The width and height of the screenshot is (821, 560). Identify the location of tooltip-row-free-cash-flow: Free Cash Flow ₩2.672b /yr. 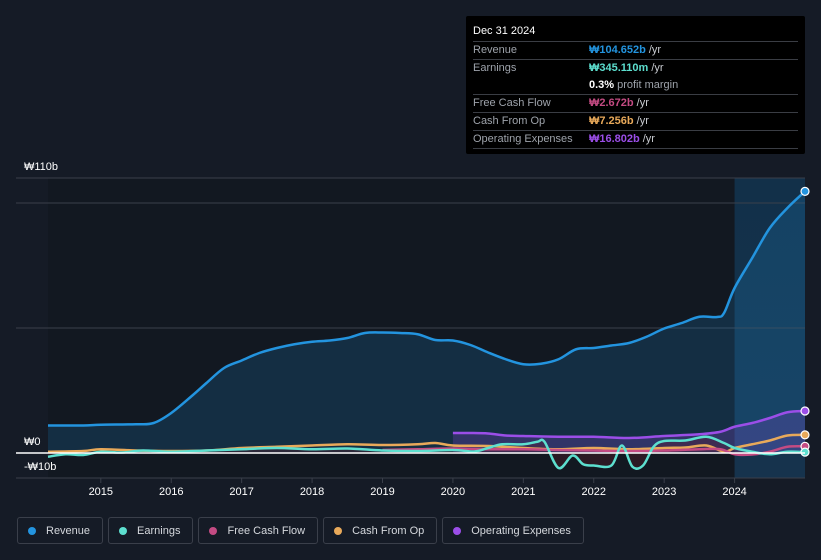
(635, 104).